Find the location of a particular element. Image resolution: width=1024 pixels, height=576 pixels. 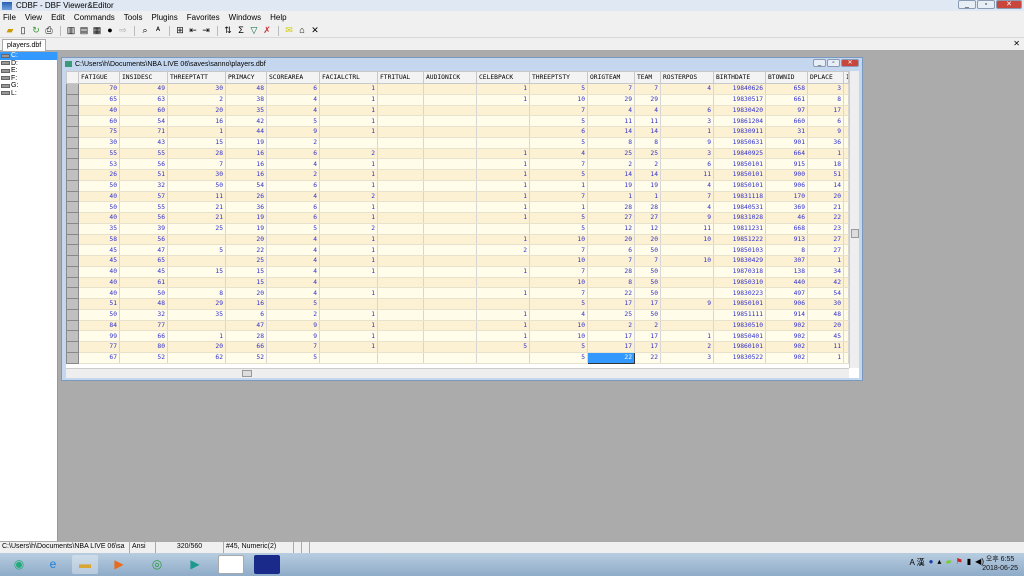

cell-fatigue: 58 is located at coordinates (99, 240).